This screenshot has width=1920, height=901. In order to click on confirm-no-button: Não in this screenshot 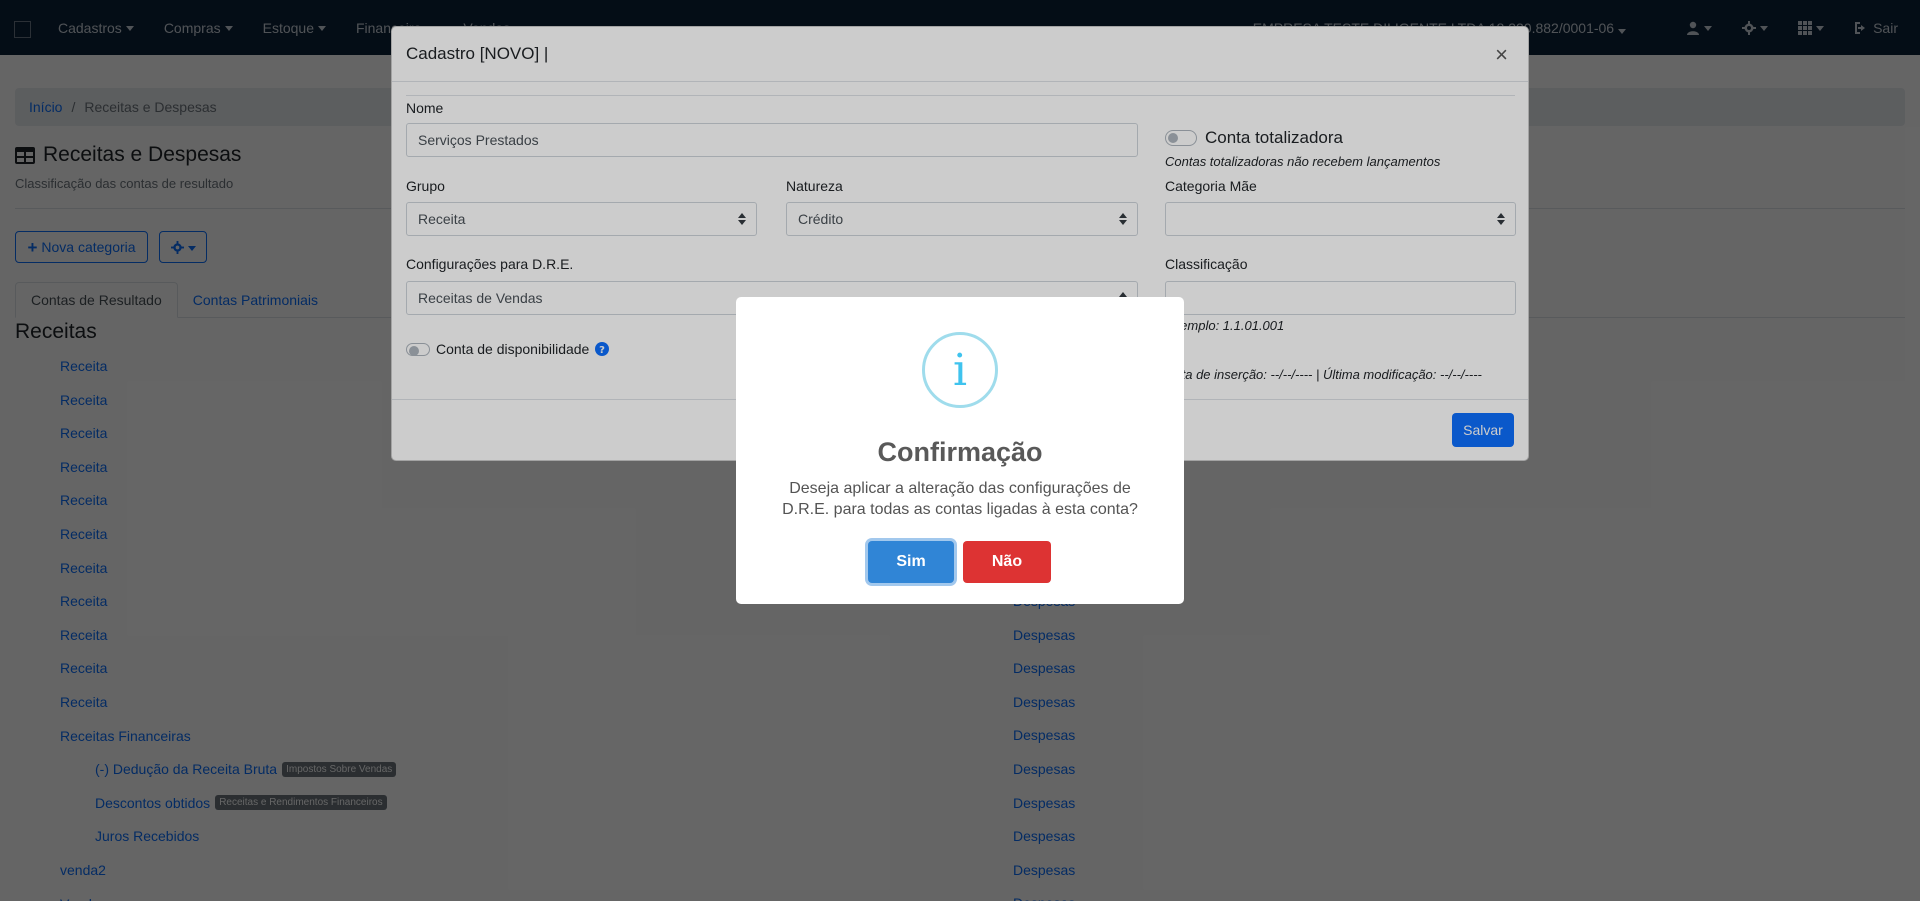, I will do `click(1007, 562)`.